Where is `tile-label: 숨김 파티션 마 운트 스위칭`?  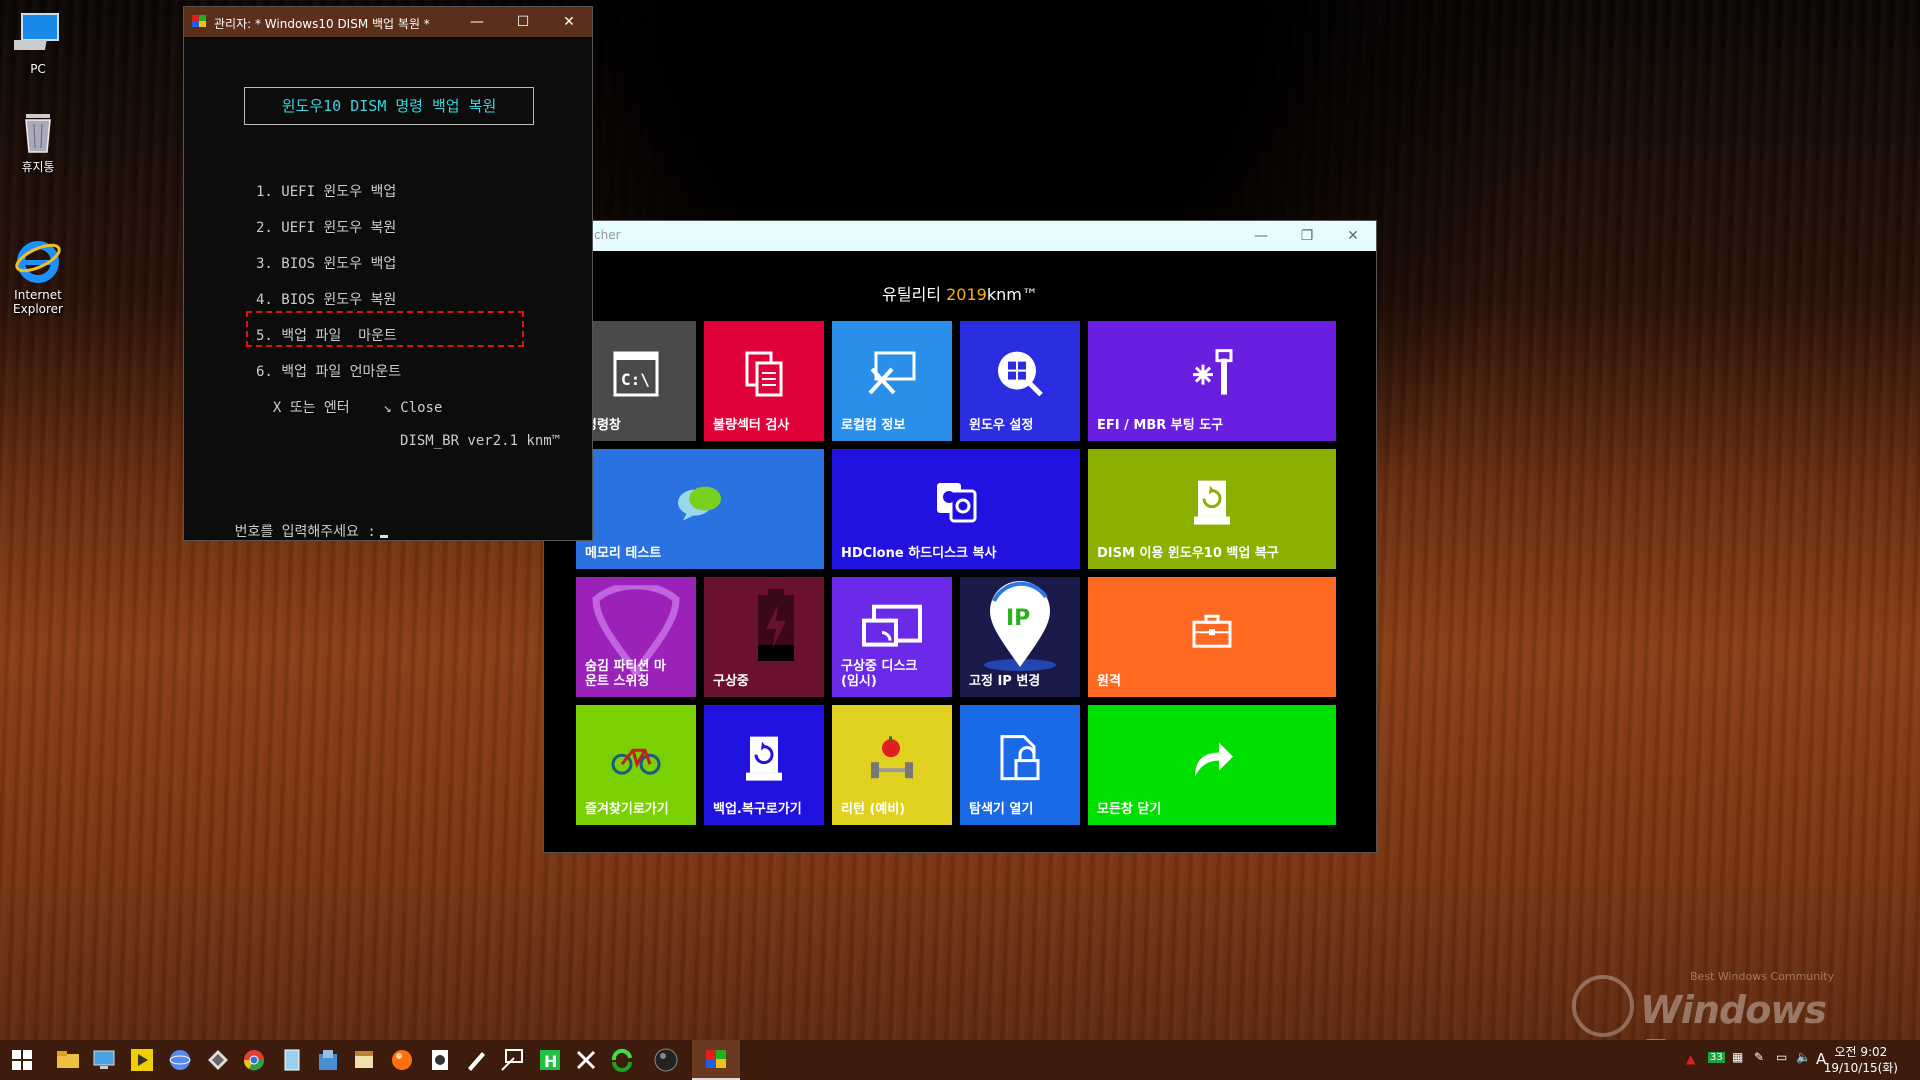
tile-label: 숨김 파티션 마 운트 스위칭 is located at coordinates (625, 674).